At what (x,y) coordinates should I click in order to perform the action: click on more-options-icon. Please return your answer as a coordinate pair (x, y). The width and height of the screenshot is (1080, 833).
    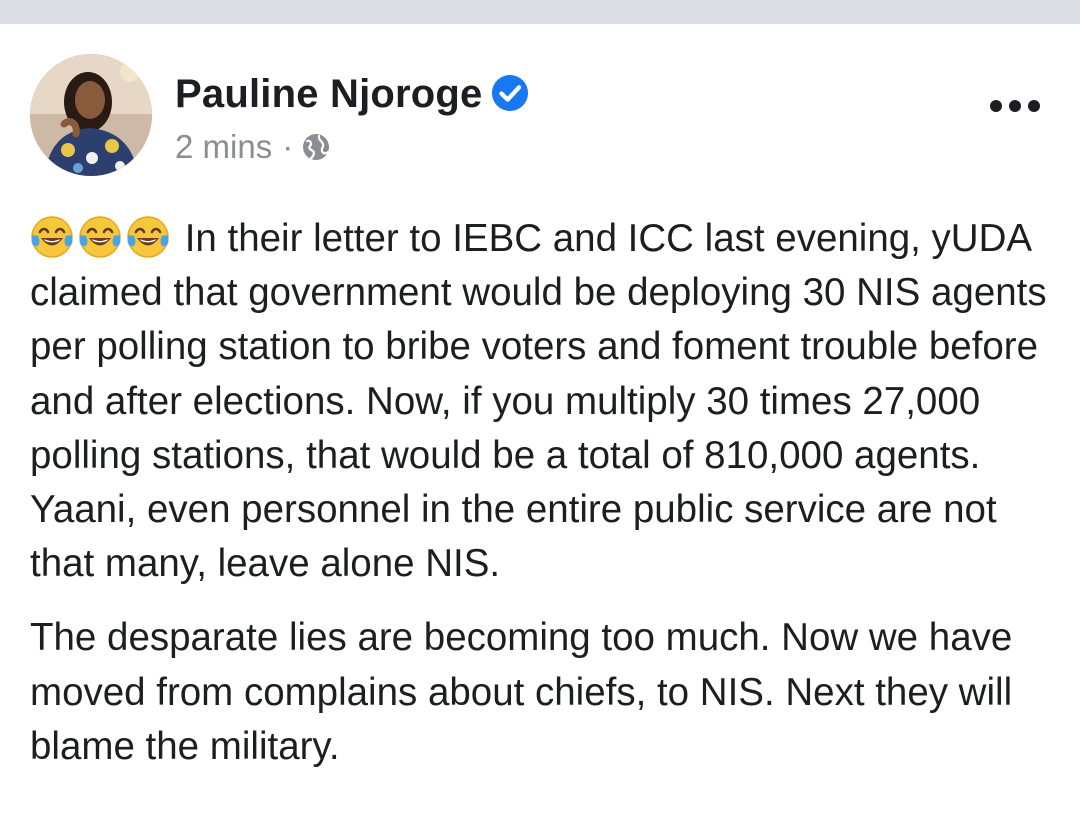
    Looking at the image, I should click on (1015, 106).